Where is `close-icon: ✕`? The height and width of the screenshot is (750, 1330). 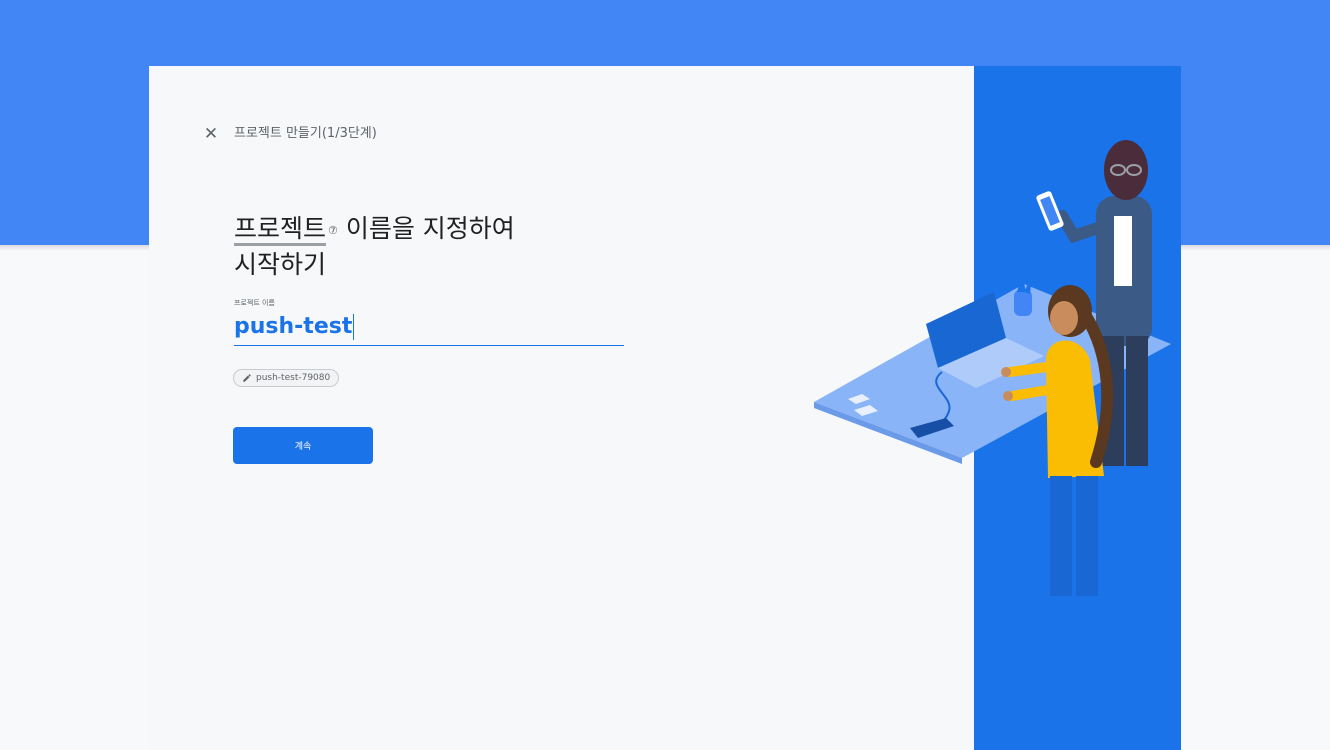 close-icon: ✕ is located at coordinates (211, 134).